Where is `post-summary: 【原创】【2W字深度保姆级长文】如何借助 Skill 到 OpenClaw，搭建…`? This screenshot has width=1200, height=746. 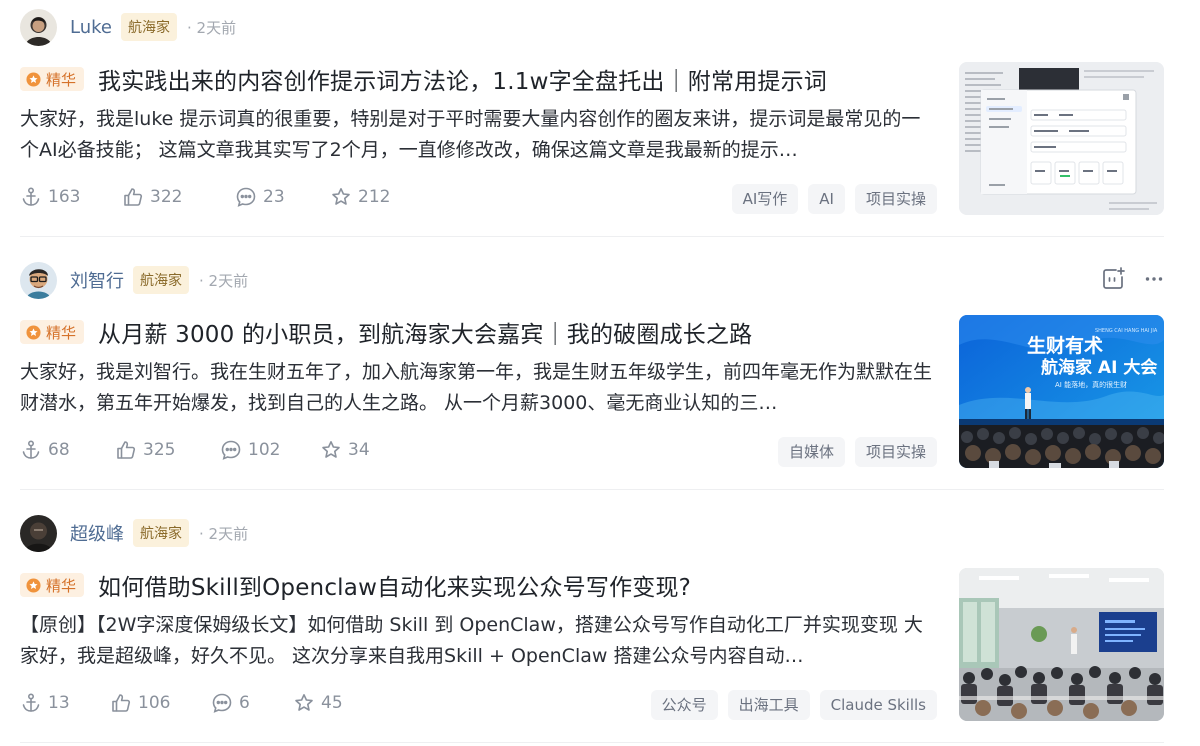 post-summary: 【原创】【2W字深度保姆级长文】如何借助 Skill 到 OpenClaw，搭建… is located at coordinates (476, 641).